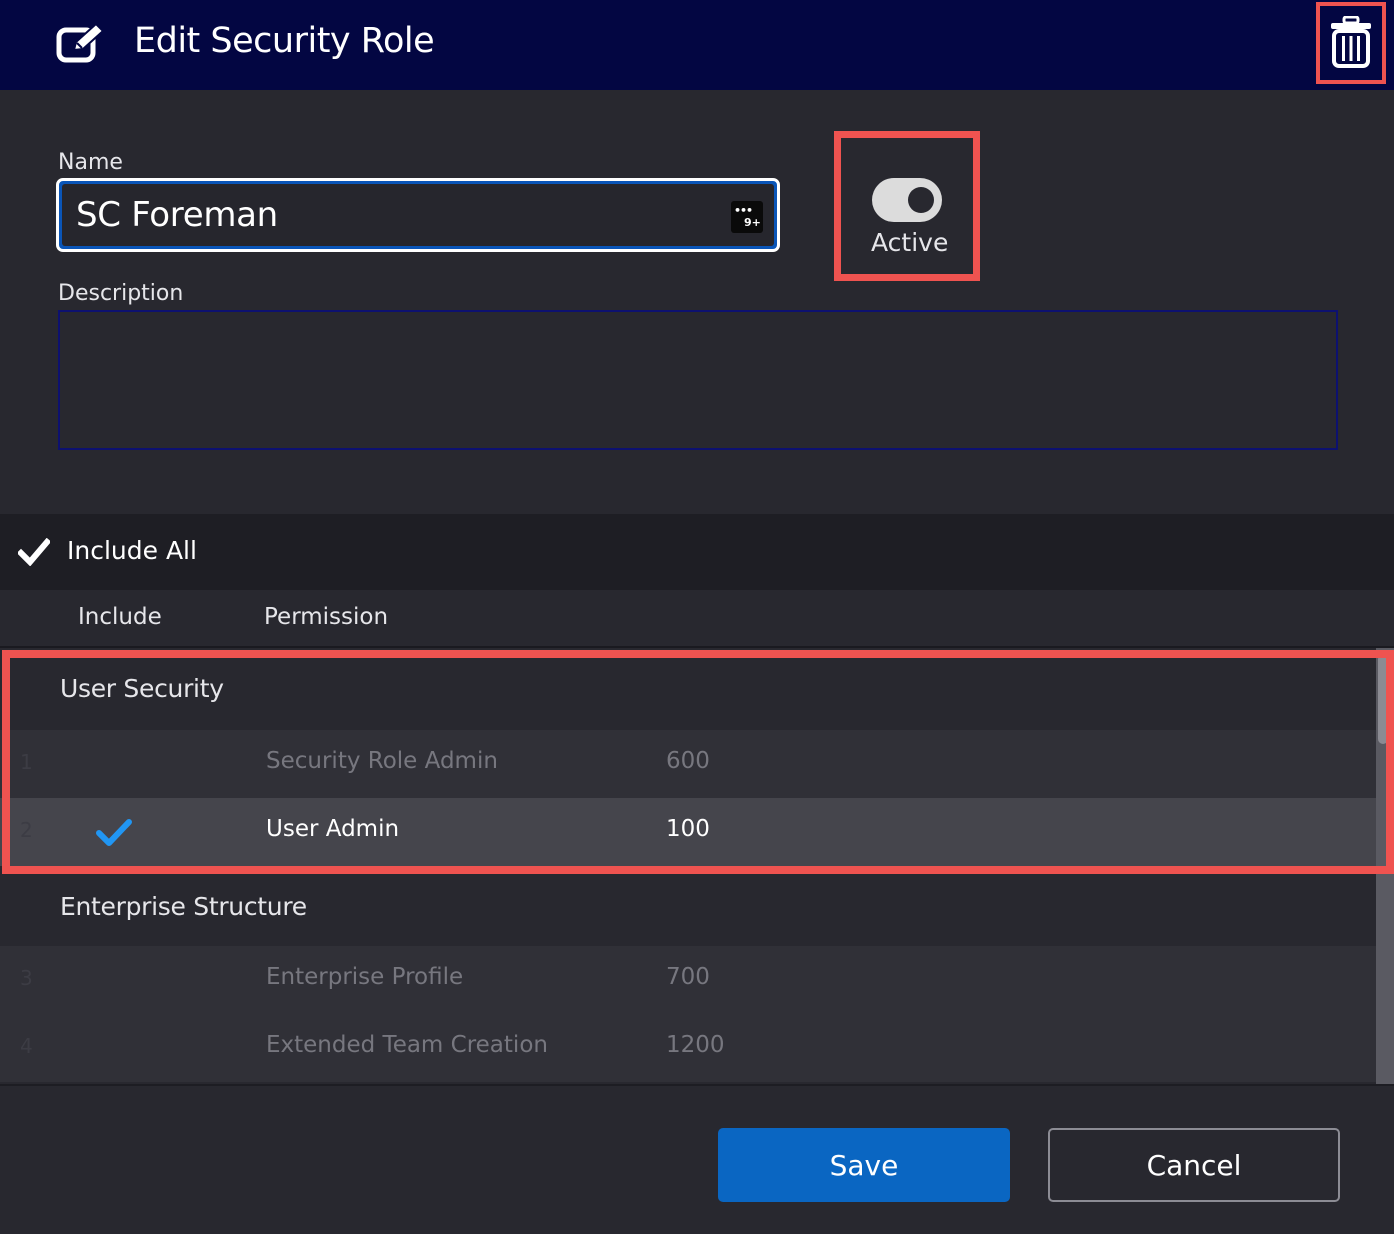 The width and height of the screenshot is (1394, 1234). What do you see at coordinates (26, 830) in the screenshot?
I see `row-number: 2` at bounding box center [26, 830].